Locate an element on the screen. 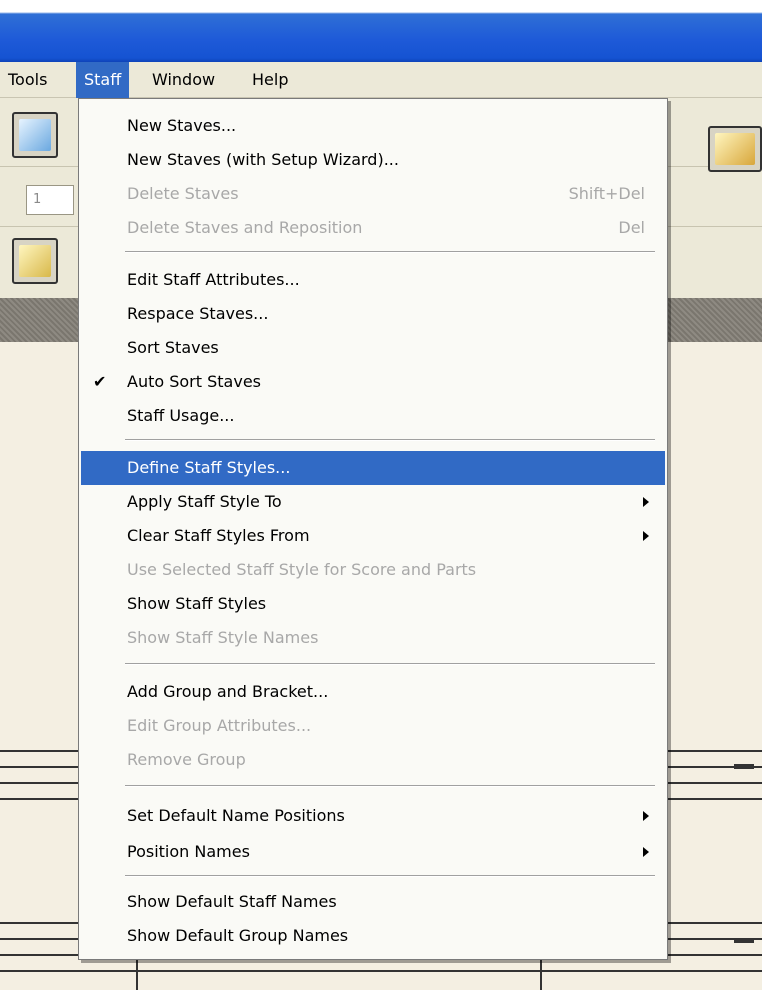  menu-item-delete-staves: Delete Staves Shift+Del is located at coordinates (373, 194).